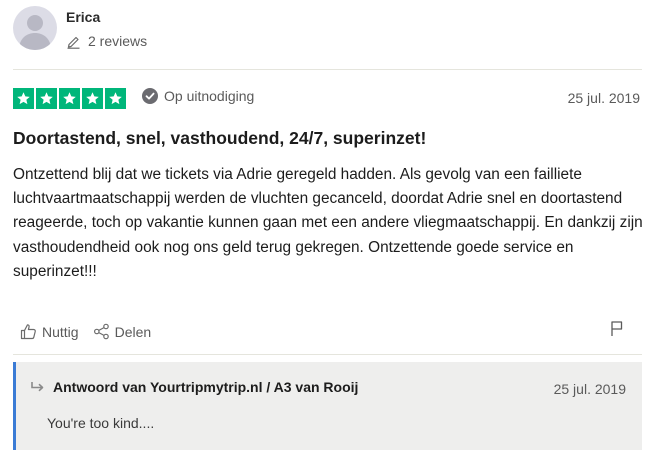 The image size is (656, 460). I want to click on flag-icon, so click(617, 328).